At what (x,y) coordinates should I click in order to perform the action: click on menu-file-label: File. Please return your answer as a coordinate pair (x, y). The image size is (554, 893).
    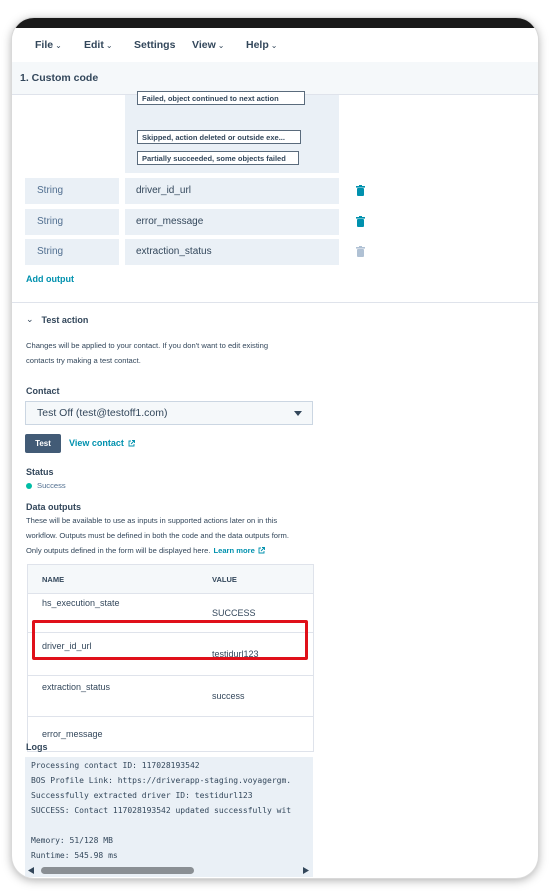
    Looking at the image, I should click on (44, 45).